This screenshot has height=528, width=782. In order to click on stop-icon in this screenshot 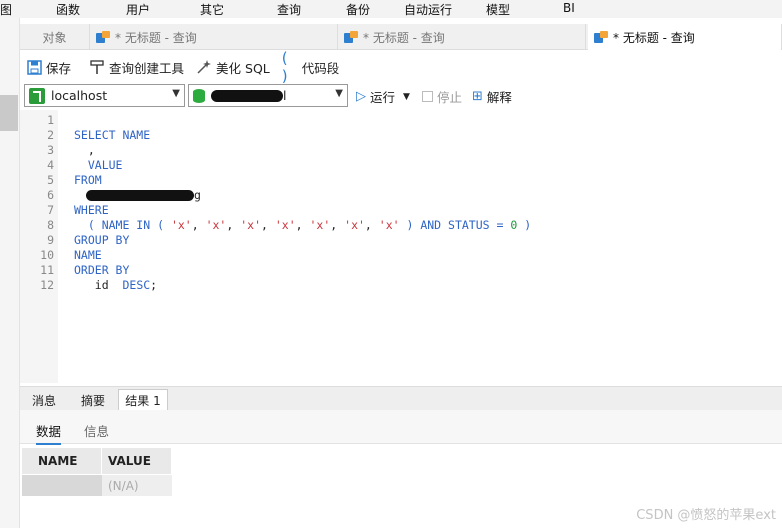, I will do `click(427, 96)`.